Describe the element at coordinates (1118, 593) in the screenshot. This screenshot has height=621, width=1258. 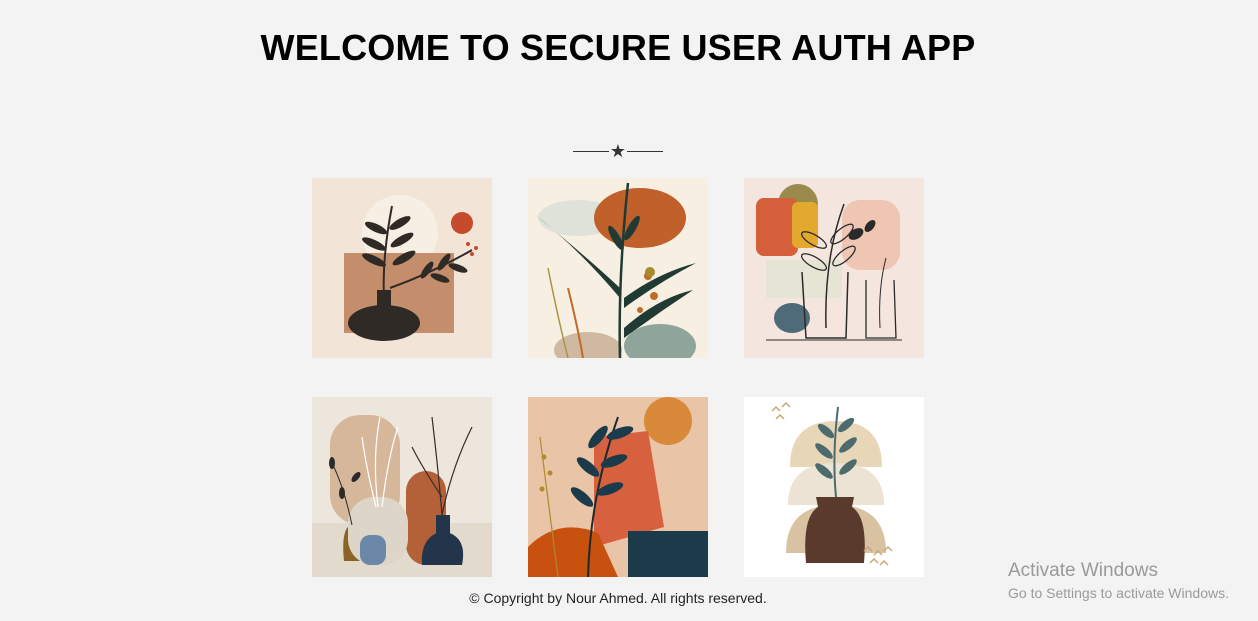
I see `watermark-subtitle: Go to Settings to activate Windows.` at that location.